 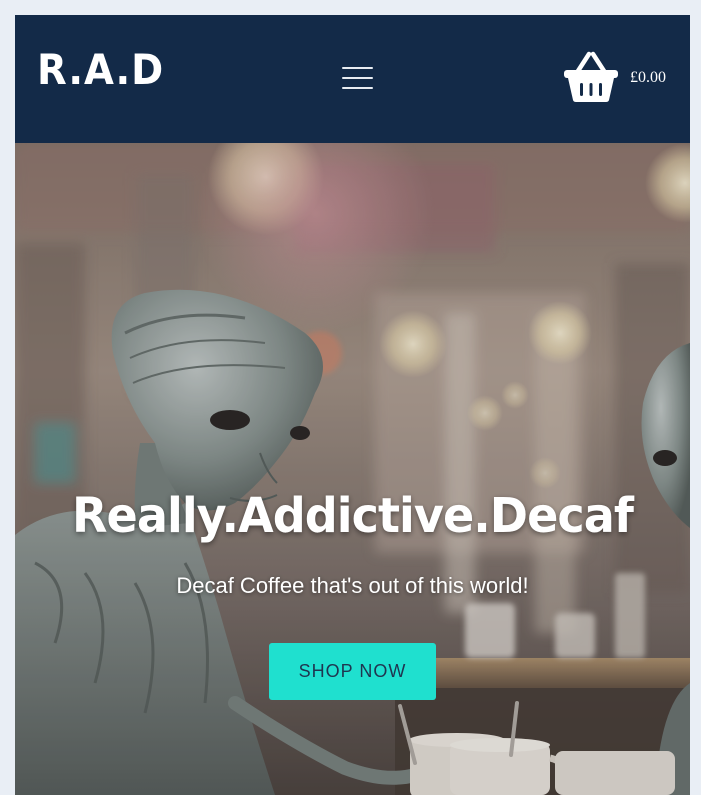 What do you see at coordinates (353, 516) in the screenshot?
I see `hero-title: Really.Addictive.Decaf` at bounding box center [353, 516].